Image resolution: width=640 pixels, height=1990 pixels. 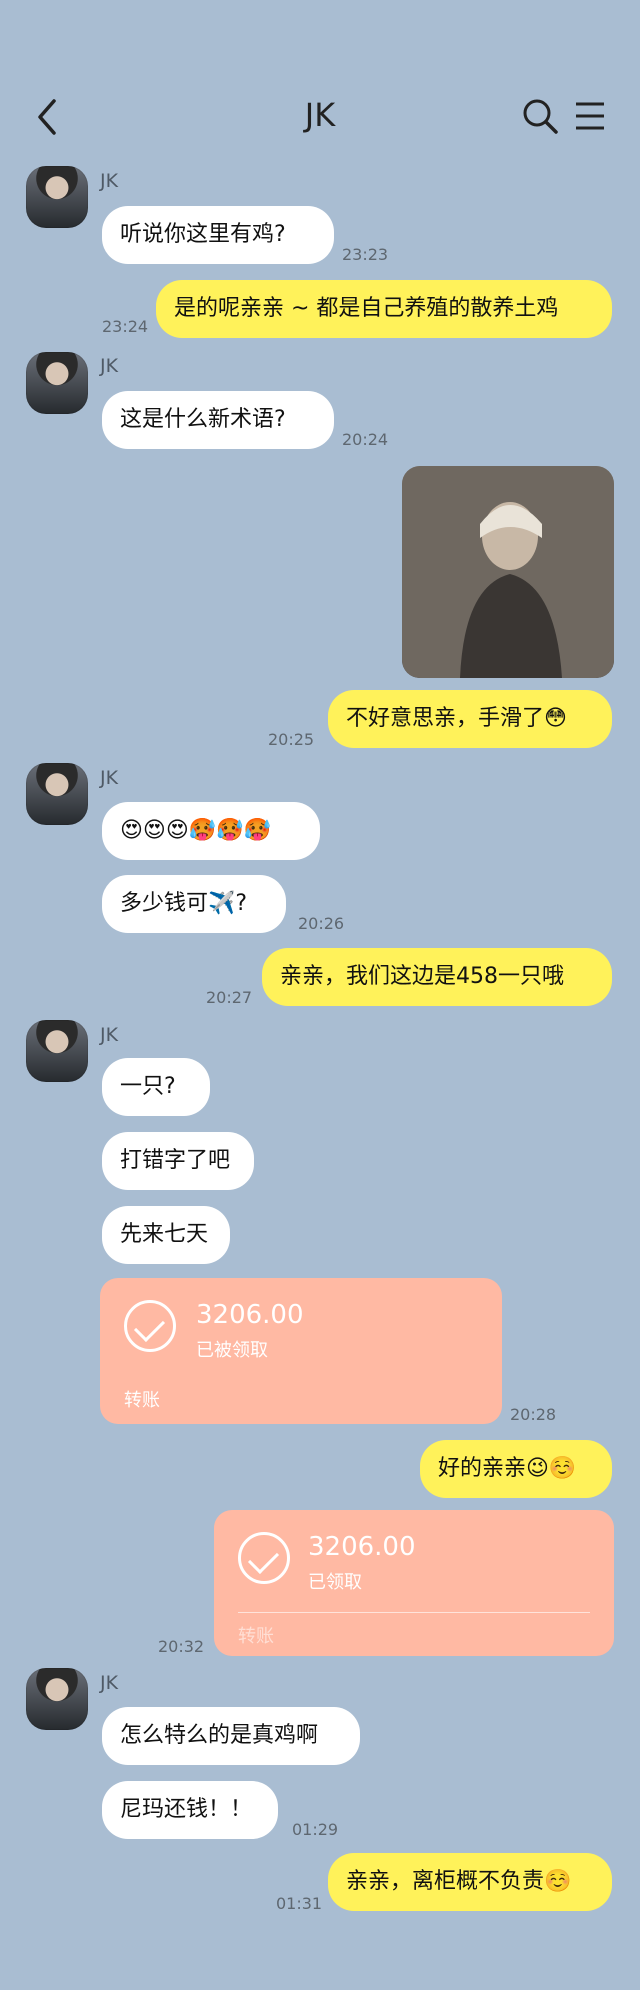 What do you see at coordinates (320, 85) in the screenshot?
I see `chat-header: JK` at bounding box center [320, 85].